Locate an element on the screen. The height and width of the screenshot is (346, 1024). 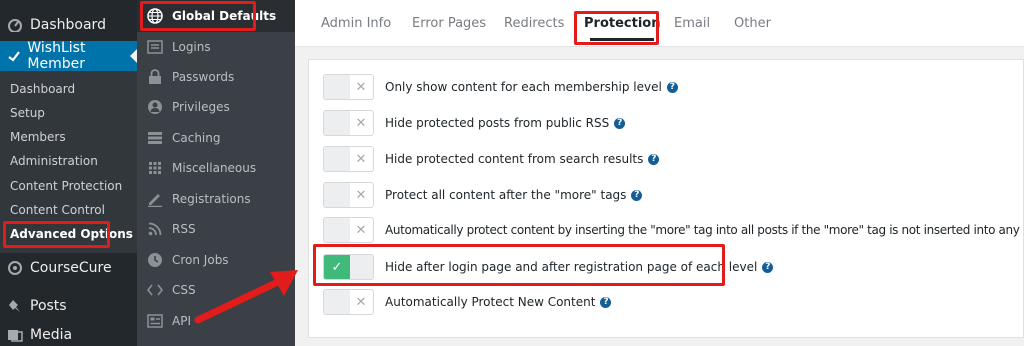
nav-rss: RSS is located at coordinates (216, 229).